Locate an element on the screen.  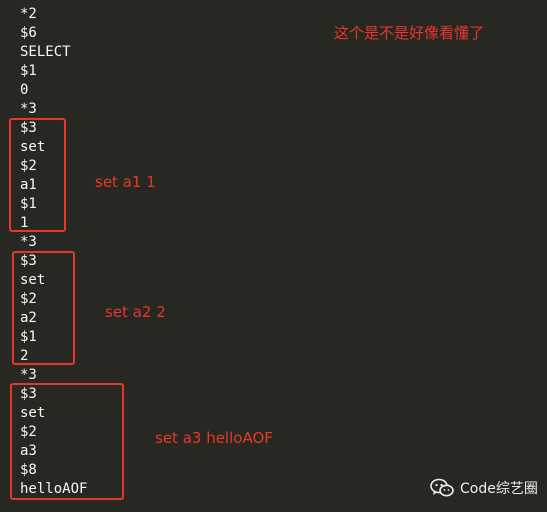
highlight-box-set-a1 is located at coordinates (37, 175).